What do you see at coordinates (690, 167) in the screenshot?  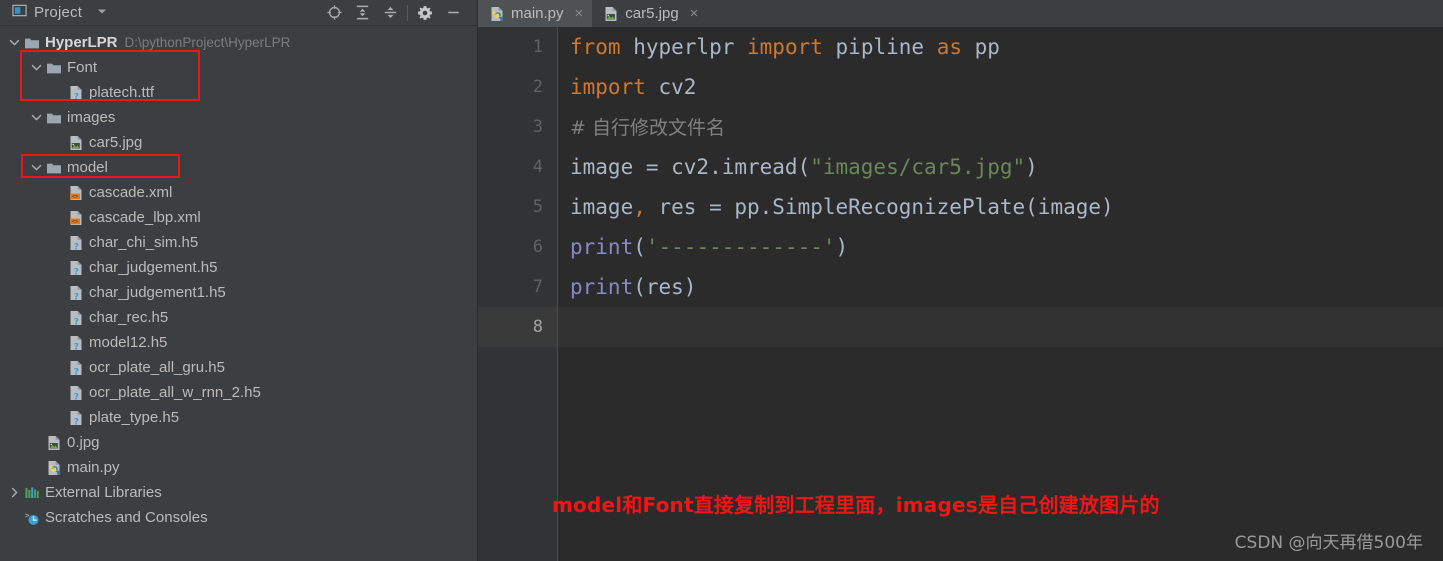 I see `code-token: image = cv2.imread(` at bounding box center [690, 167].